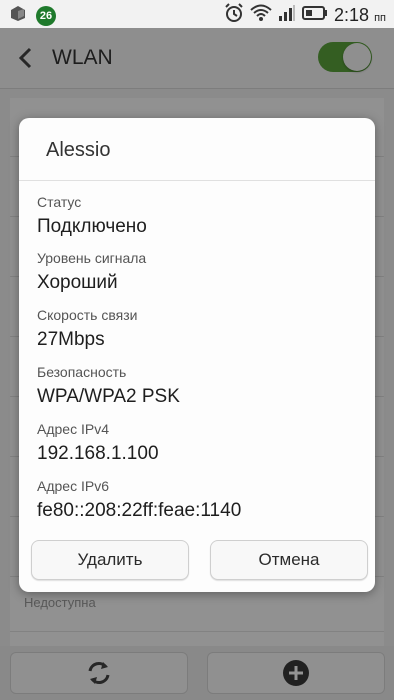 The height and width of the screenshot is (700, 394). What do you see at coordinates (289, 560) in the screenshot?
I see `cancel-button: Отмена` at bounding box center [289, 560].